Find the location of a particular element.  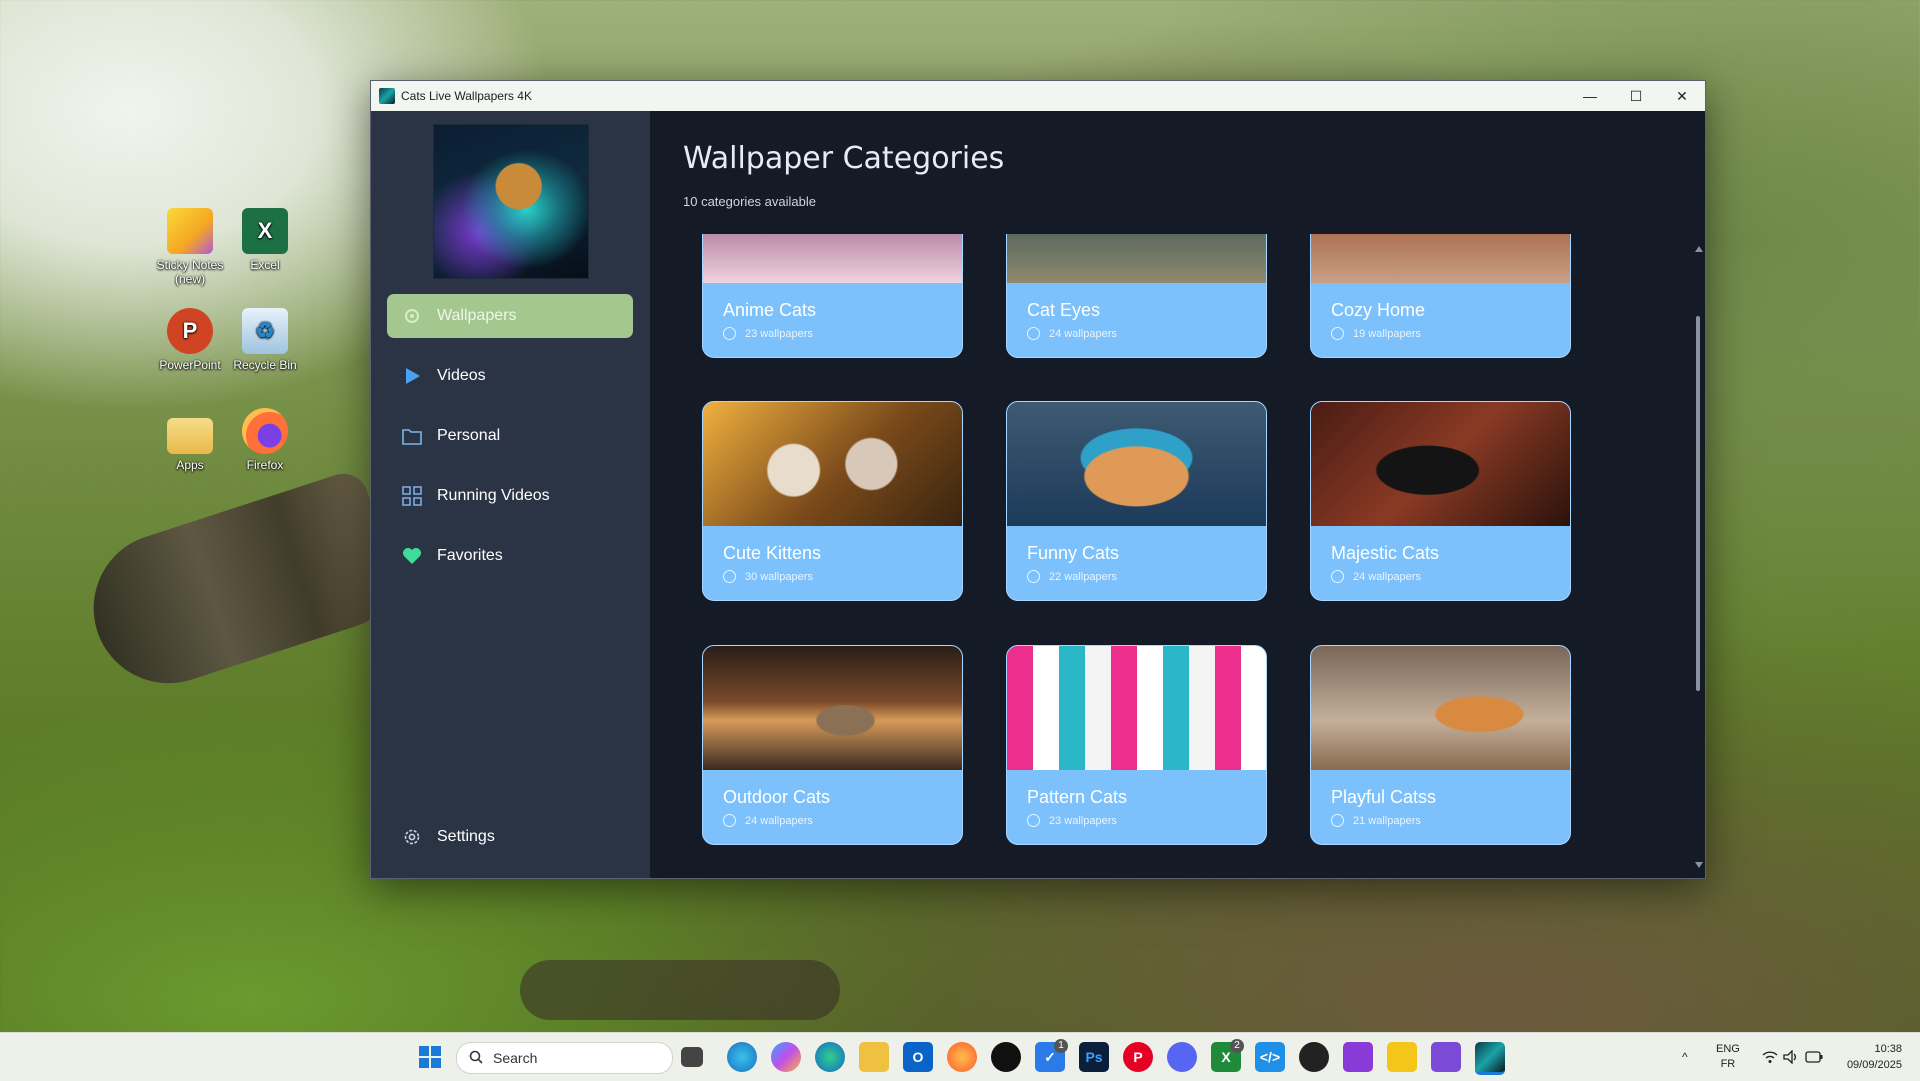

settings-button: Settings is located at coordinates (510, 837).